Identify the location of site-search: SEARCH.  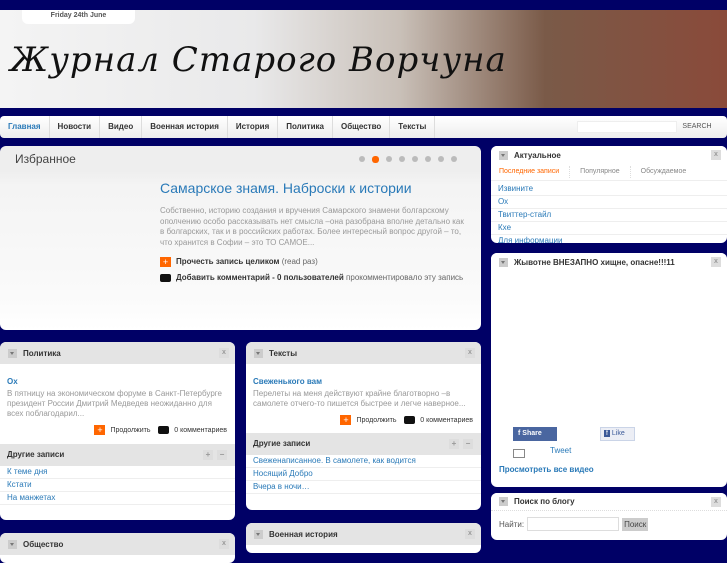
(647, 127).